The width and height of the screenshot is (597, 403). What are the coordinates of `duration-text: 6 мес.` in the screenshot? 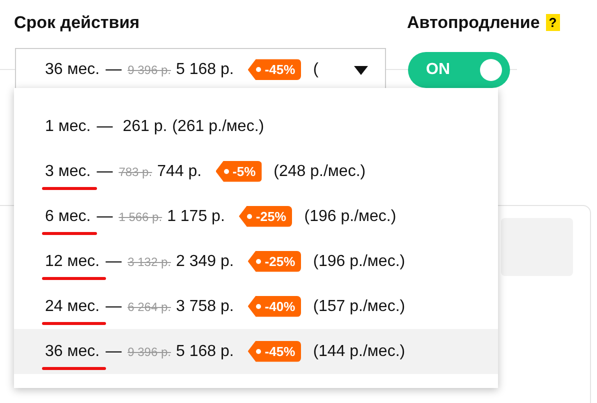 It's located at (68, 216).